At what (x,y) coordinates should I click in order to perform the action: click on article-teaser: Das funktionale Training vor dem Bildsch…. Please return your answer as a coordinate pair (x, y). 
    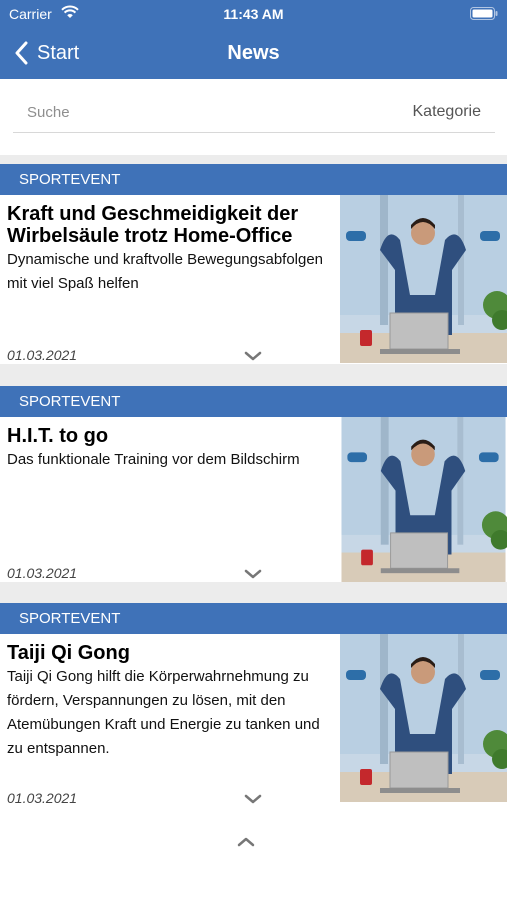
    Looking at the image, I should click on (153, 459).